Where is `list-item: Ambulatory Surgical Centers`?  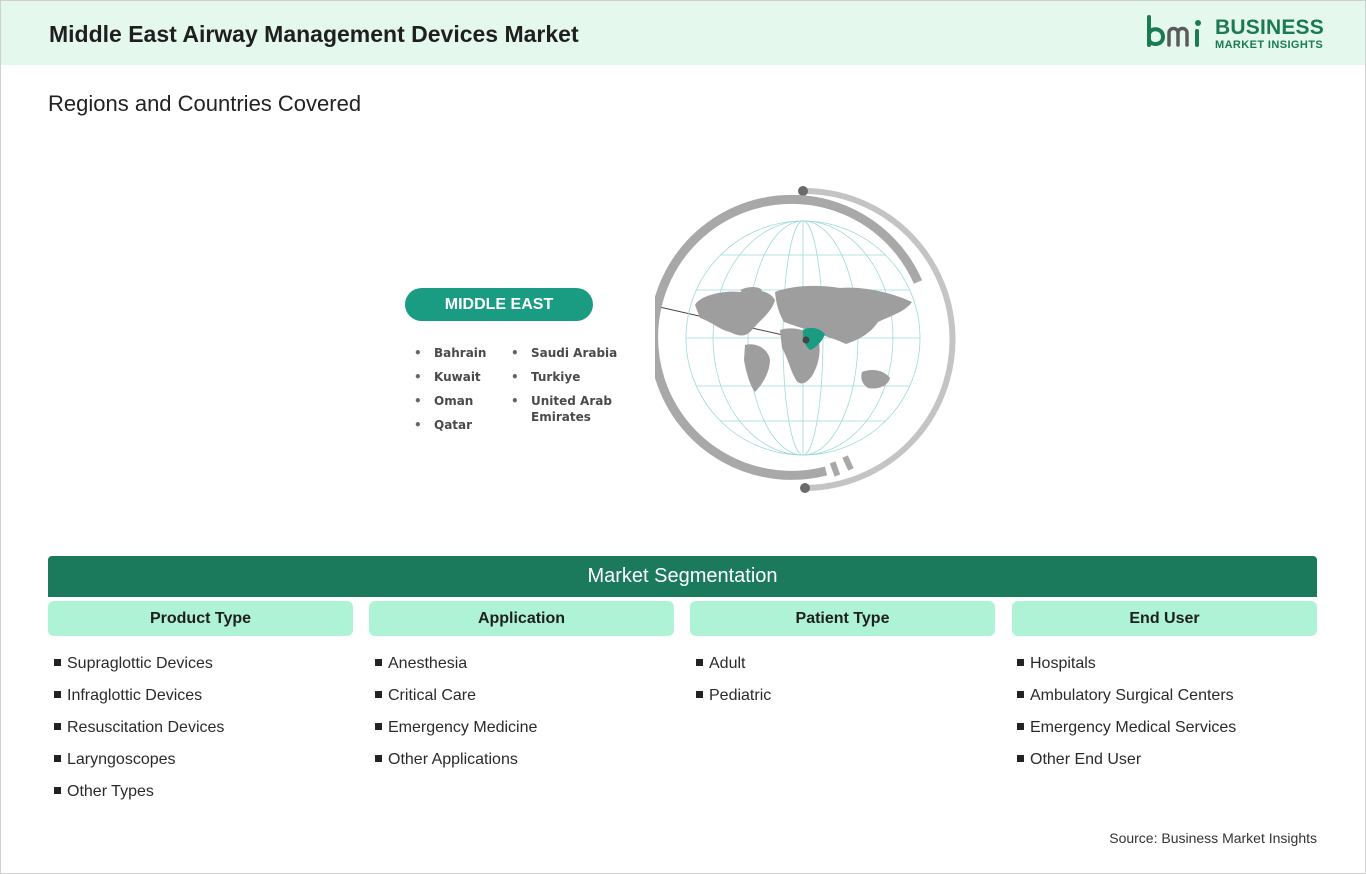 list-item: Ambulatory Surgical Centers is located at coordinates (1126, 700).